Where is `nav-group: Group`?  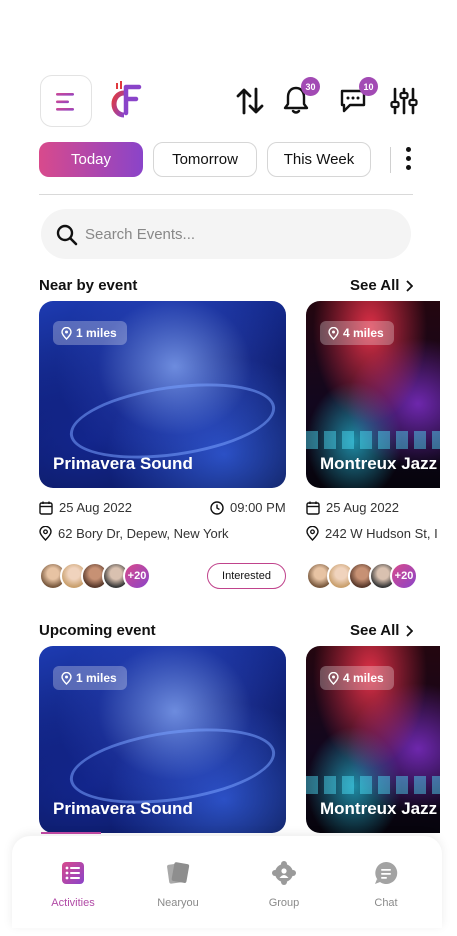 nav-group: Group is located at coordinates (284, 884).